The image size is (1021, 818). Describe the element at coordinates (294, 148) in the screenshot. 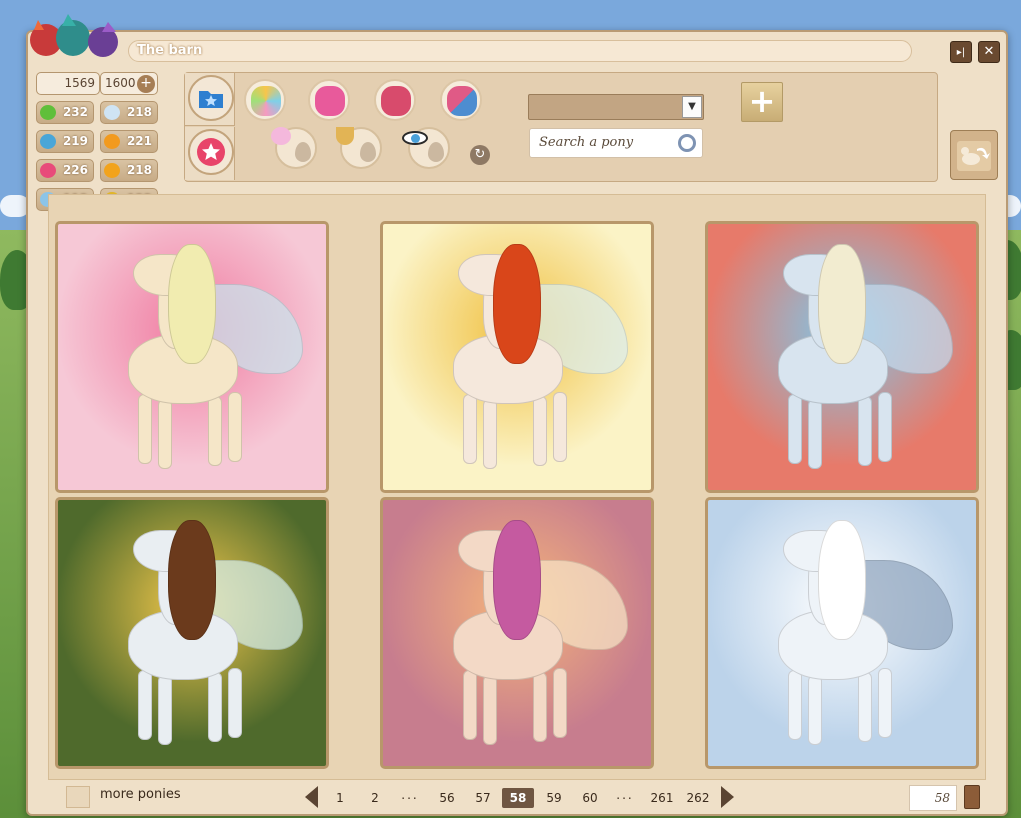

I see `filter-unicorn-button` at that location.